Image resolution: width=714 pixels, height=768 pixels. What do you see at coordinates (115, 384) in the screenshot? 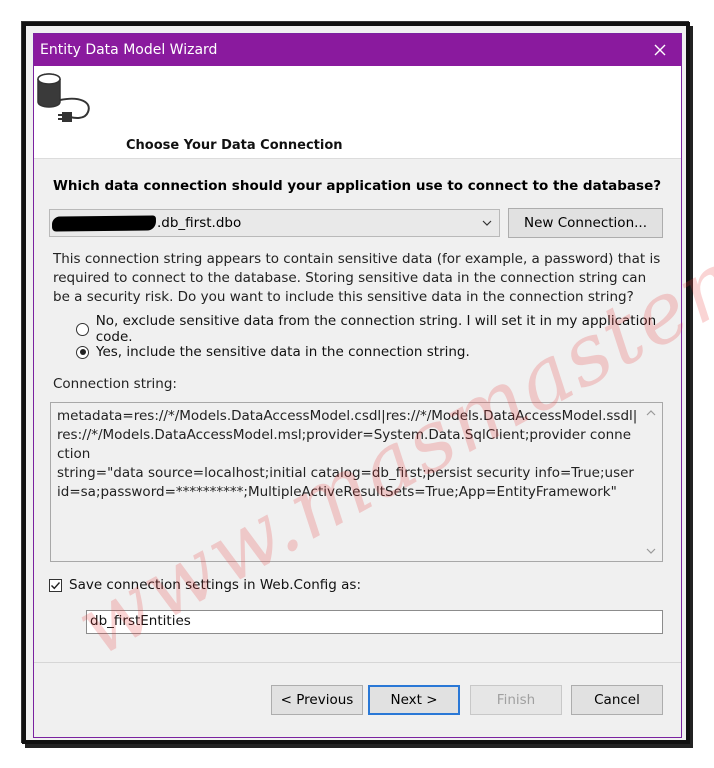
I see `connection-string-label: Connection string:` at bounding box center [115, 384].